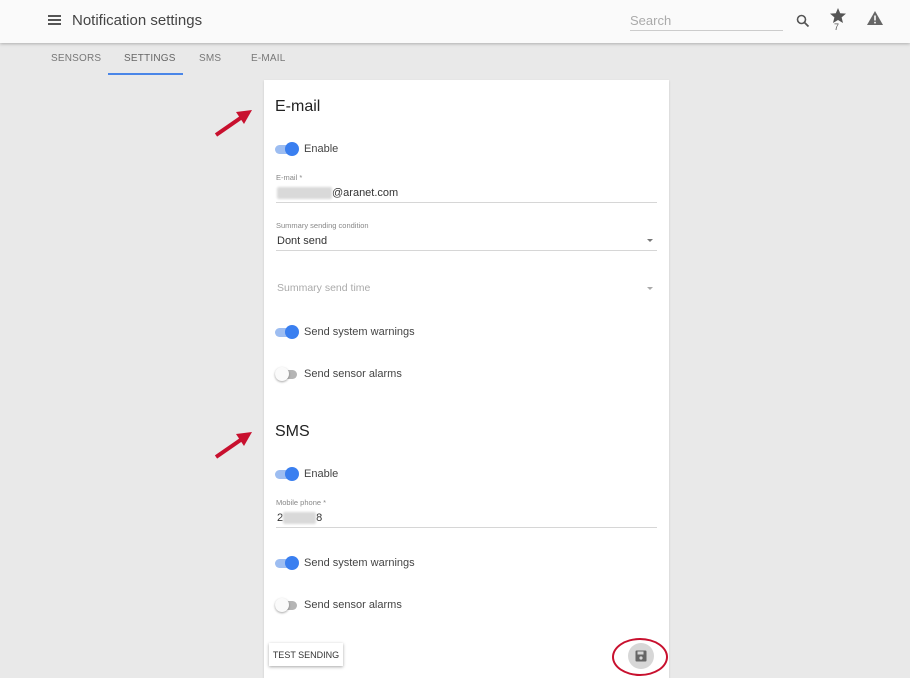  I want to click on page-title: Notification settings, so click(137, 20).